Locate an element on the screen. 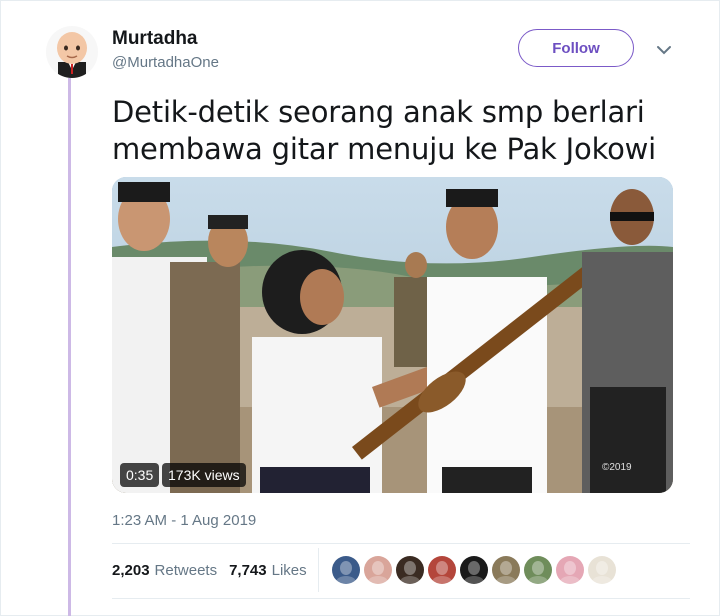 Image resolution: width=720 pixels, height=616 pixels. tweet-text-line-1: Detik-detik seorang anak smp berlari is located at coordinates (378, 112).